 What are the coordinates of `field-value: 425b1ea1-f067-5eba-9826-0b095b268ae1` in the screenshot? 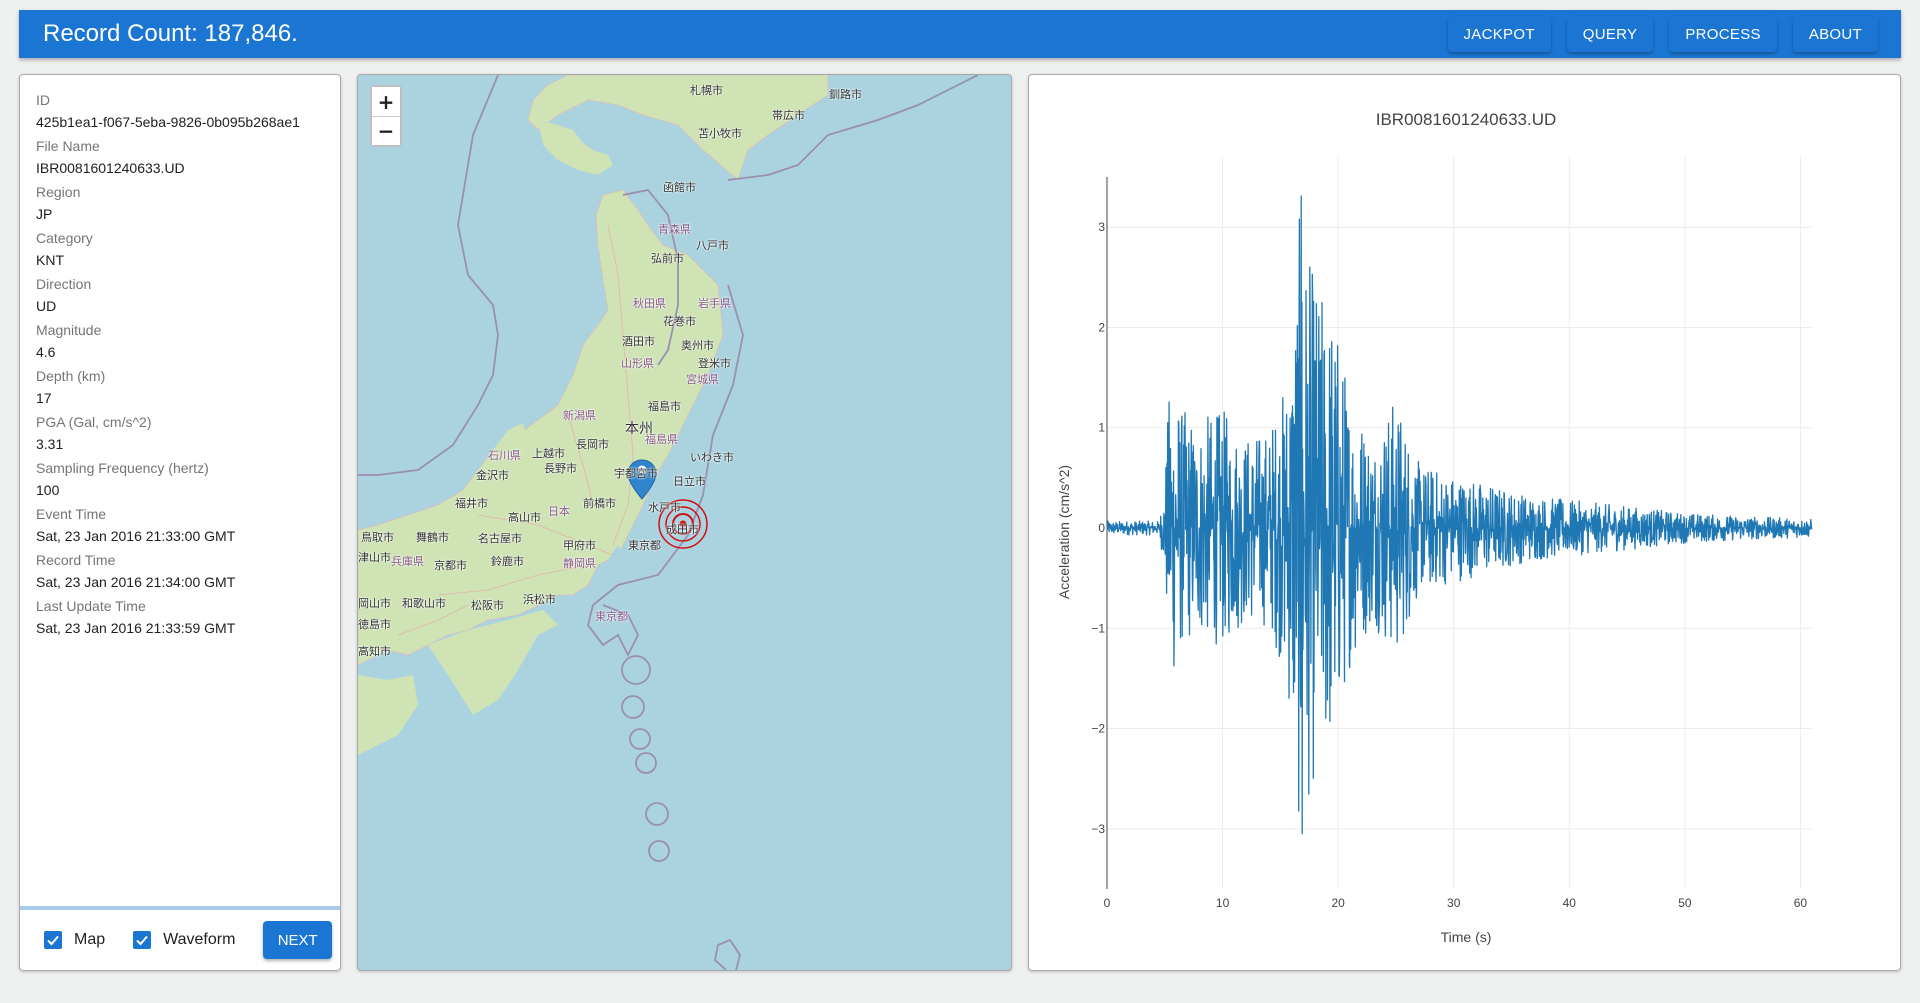 It's located at (168, 122).